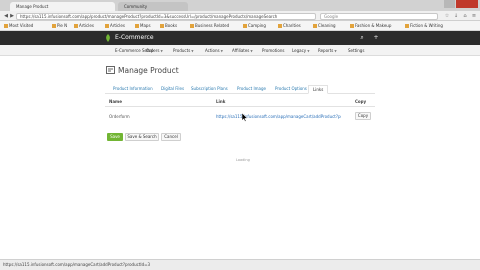  What do you see at coordinates (142, 137) in the screenshot?
I see `save-and-search-button: Save & Search` at bounding box center [142, 137].